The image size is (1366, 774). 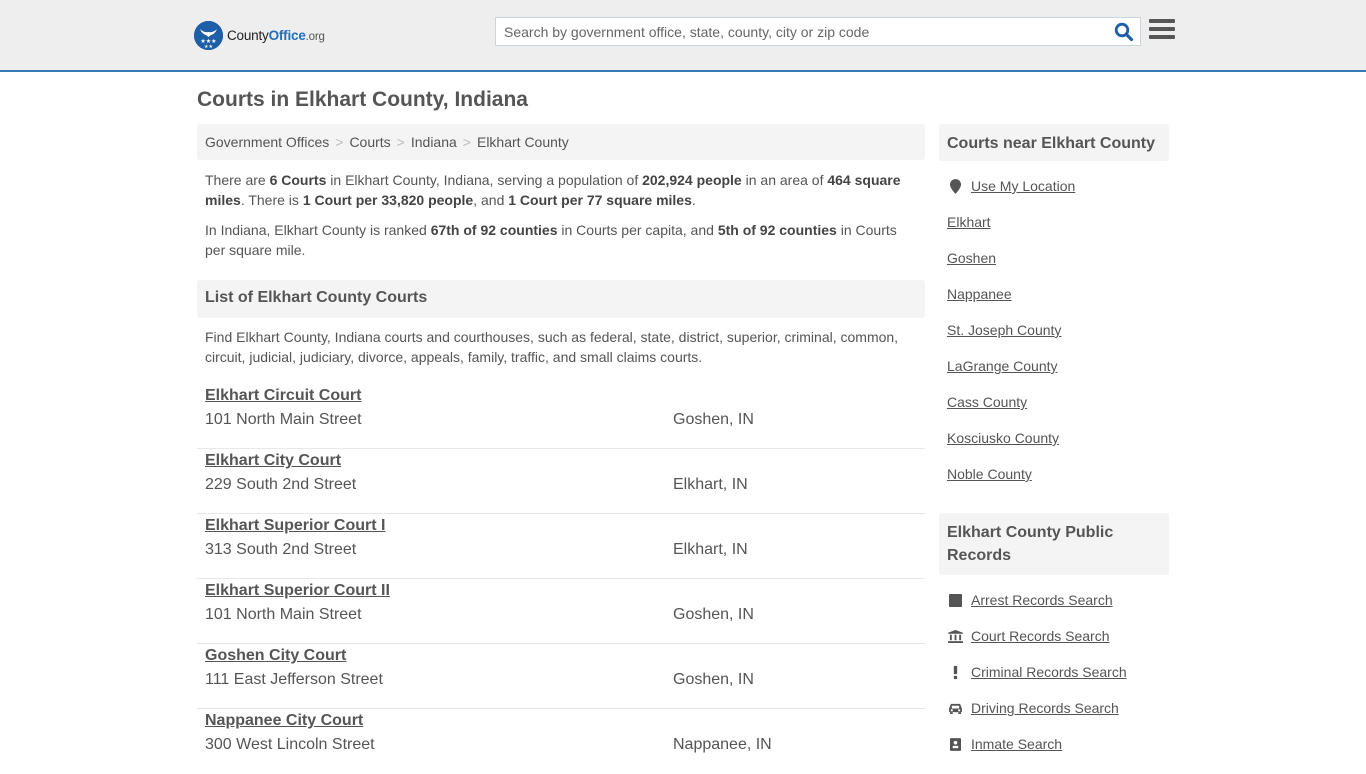 I want to click on square-icon, so click(x=955, y=600).